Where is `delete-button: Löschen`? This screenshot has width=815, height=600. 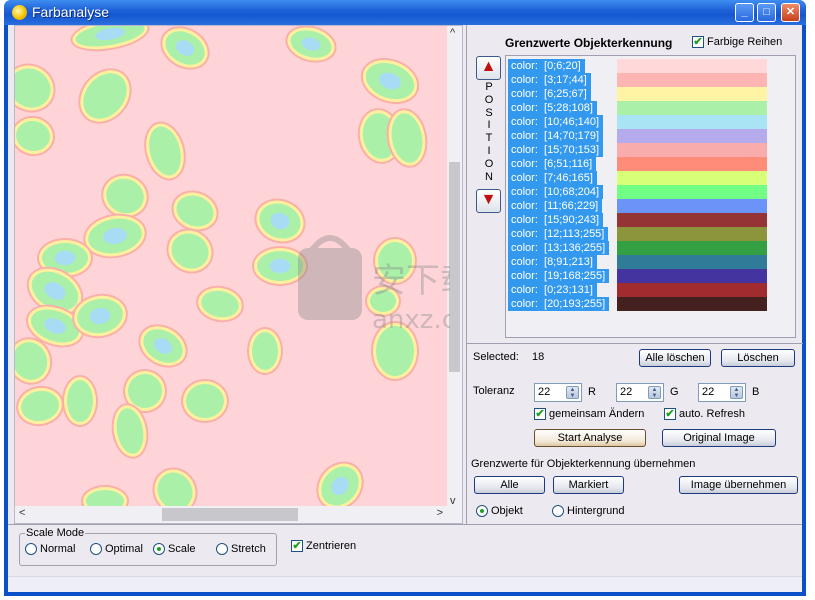 delete-button: Löschen is located at coordinates (758, 358).